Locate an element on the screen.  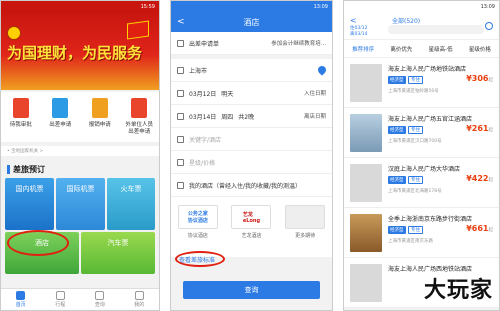
reimburse-icon is located at coordinates (99, 108).